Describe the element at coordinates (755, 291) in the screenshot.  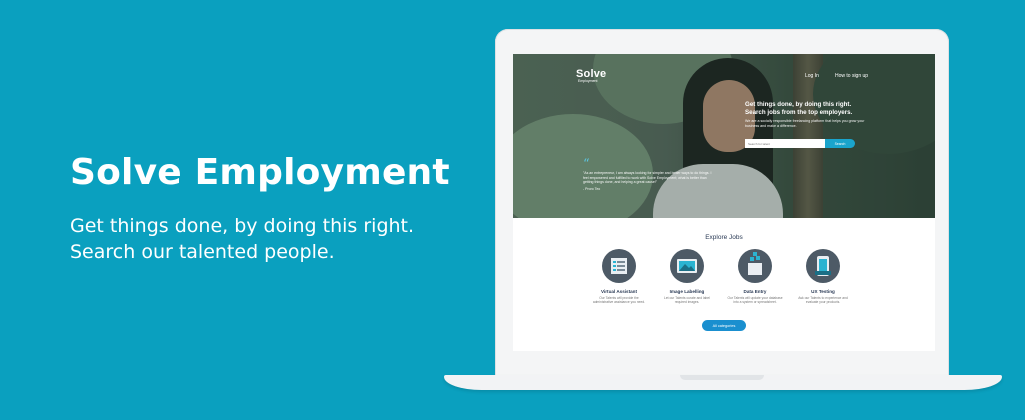
I see `job-title: Data Entry` at that location.